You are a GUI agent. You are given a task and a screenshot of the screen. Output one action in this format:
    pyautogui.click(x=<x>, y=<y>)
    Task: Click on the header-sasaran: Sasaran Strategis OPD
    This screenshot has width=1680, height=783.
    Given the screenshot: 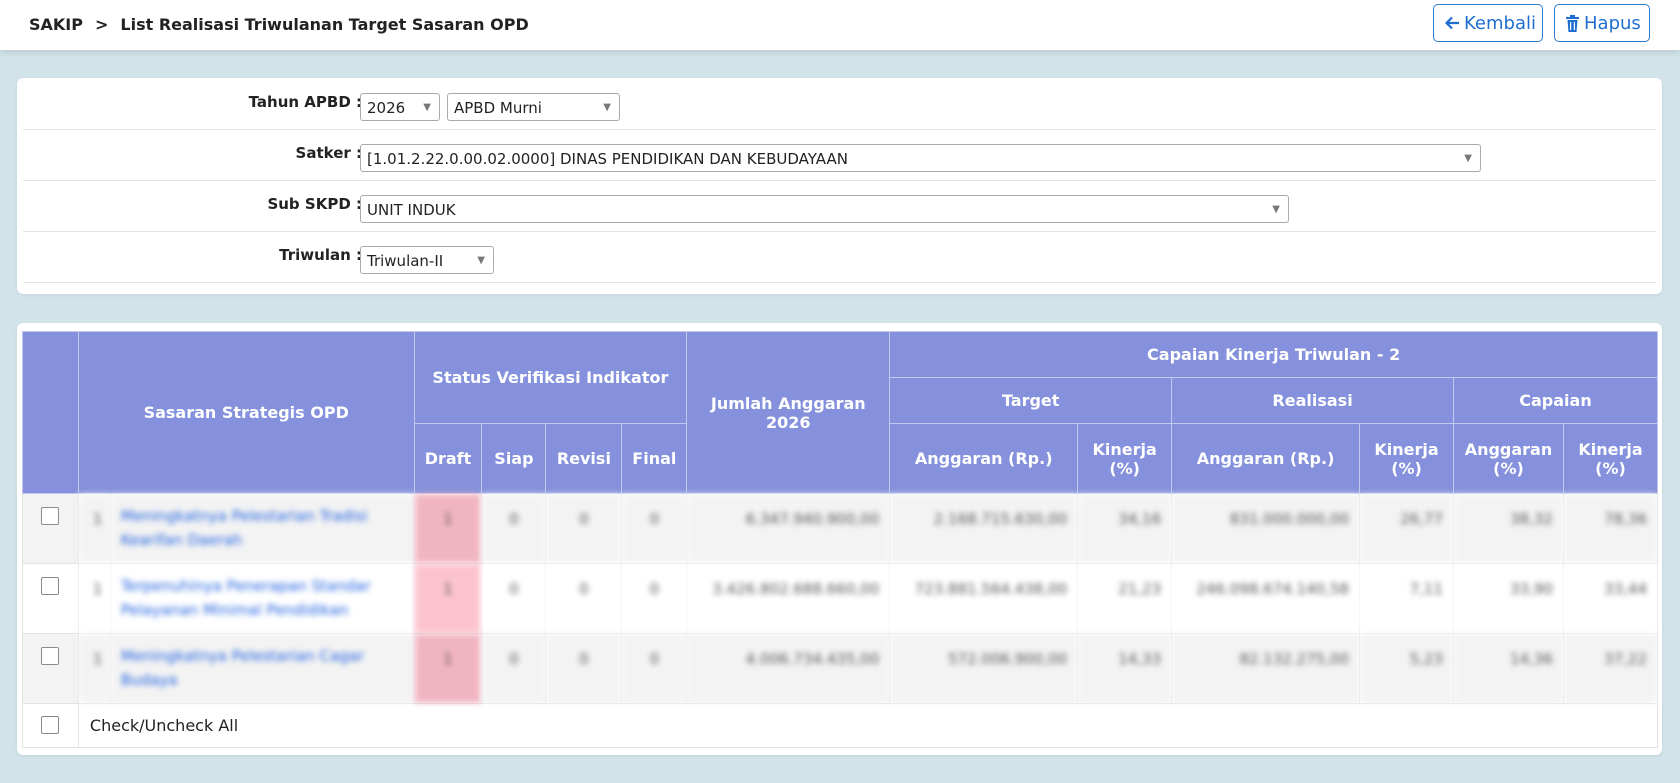 What is the action you would take?
    pyautogui.click(x=246, y=412)
    